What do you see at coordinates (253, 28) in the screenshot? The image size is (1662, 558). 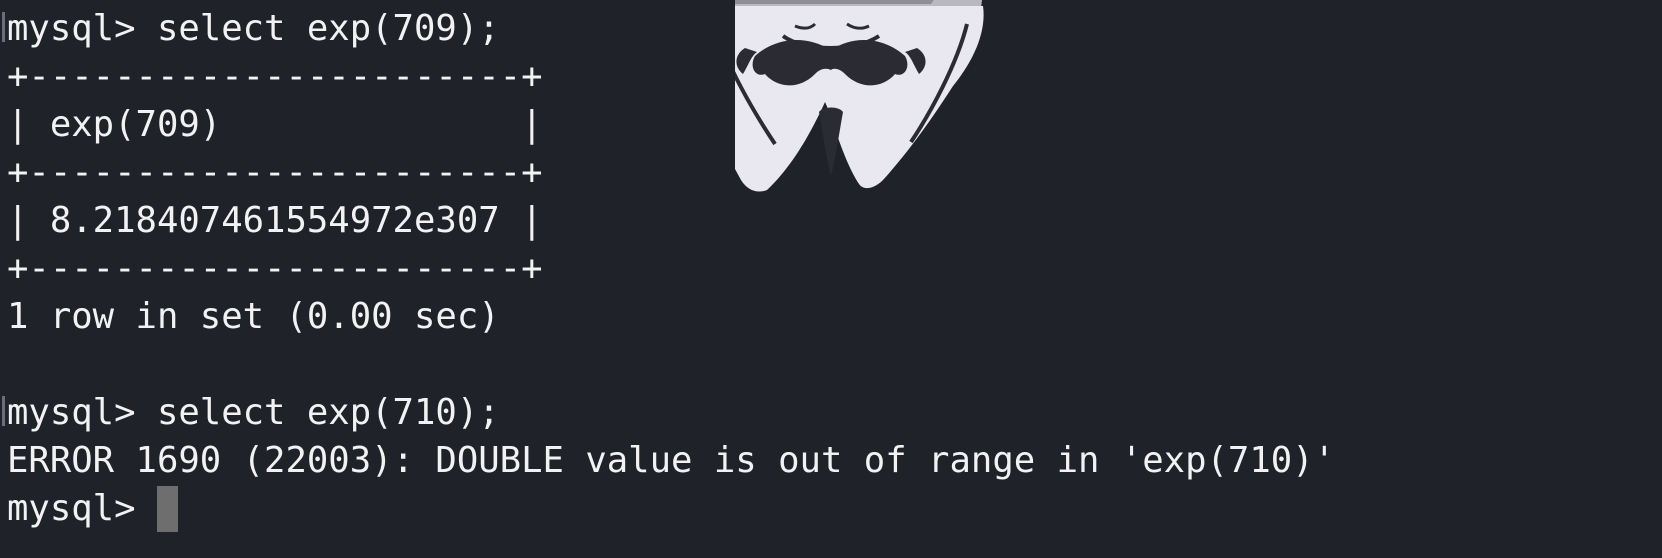 I see `command-line: mysql> select exp(709);` at bounding box center [253, 28].